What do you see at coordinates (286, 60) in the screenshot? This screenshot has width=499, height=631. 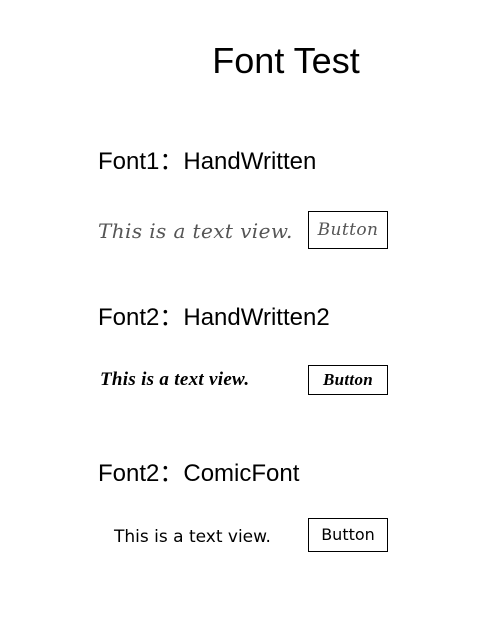 I see `page-title: Font Test` at bounding box center [286, 60].